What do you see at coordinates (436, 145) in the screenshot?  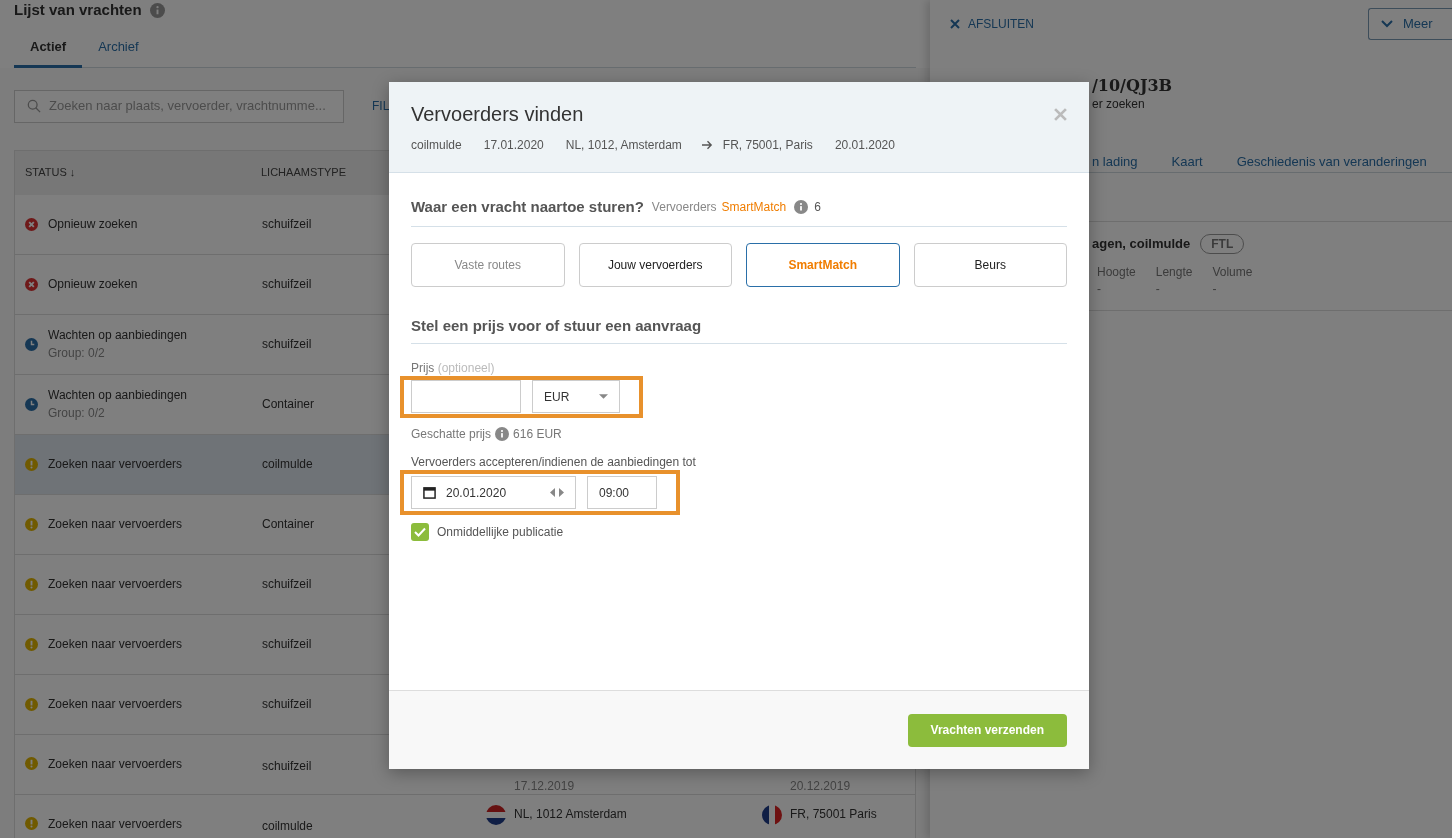 I see `summary-text: coilmulde` at bounding box center [436, 145].